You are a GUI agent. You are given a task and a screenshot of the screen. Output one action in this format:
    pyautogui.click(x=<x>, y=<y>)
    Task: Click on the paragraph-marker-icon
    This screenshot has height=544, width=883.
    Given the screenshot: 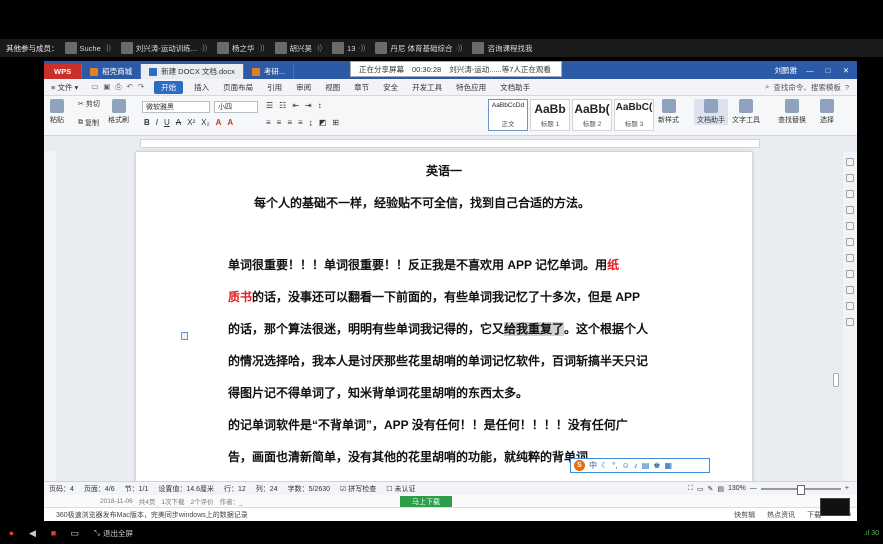 What is the action you would take?
    pyautogui.click(x=184, y=336)
    